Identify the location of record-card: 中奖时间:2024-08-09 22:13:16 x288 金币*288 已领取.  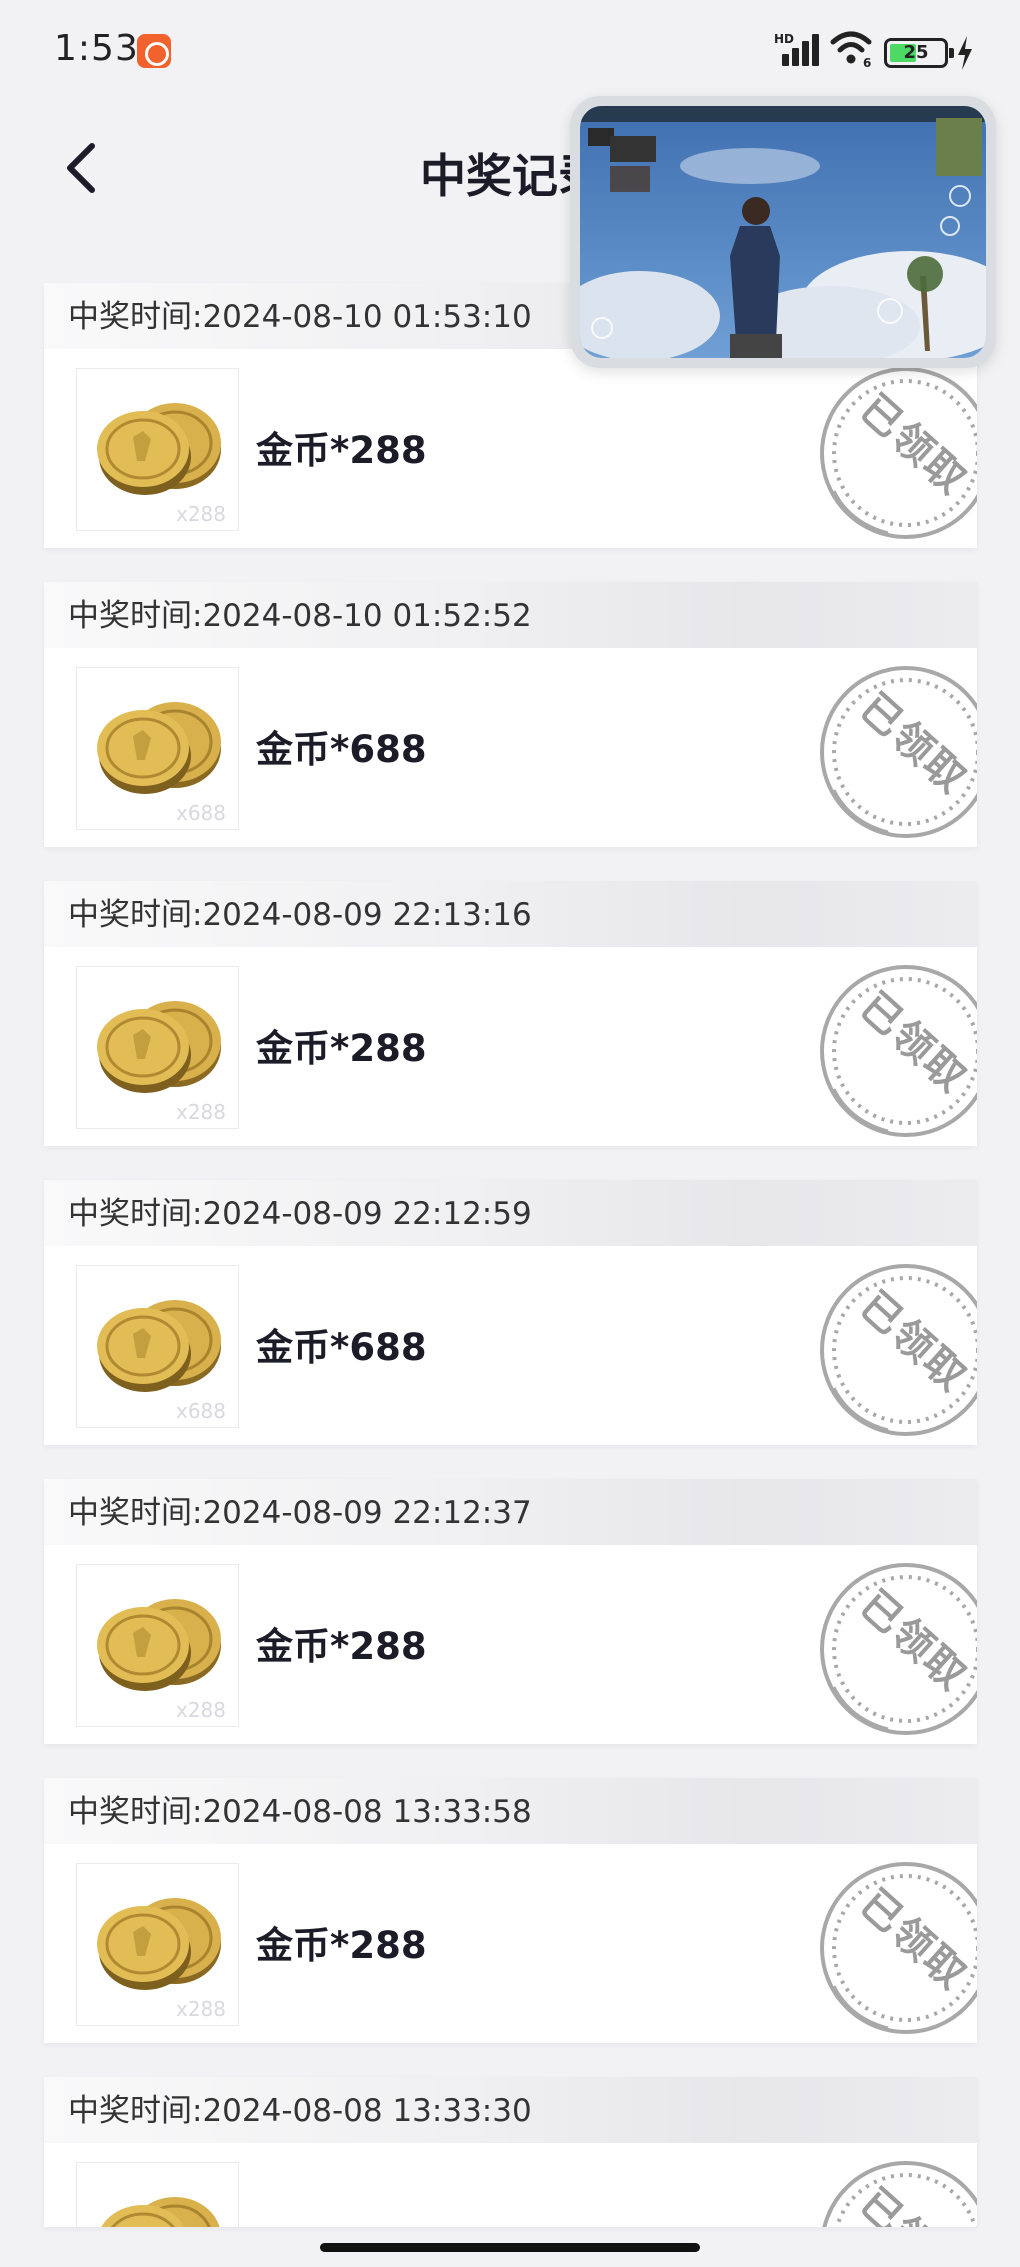
(510, 1013).